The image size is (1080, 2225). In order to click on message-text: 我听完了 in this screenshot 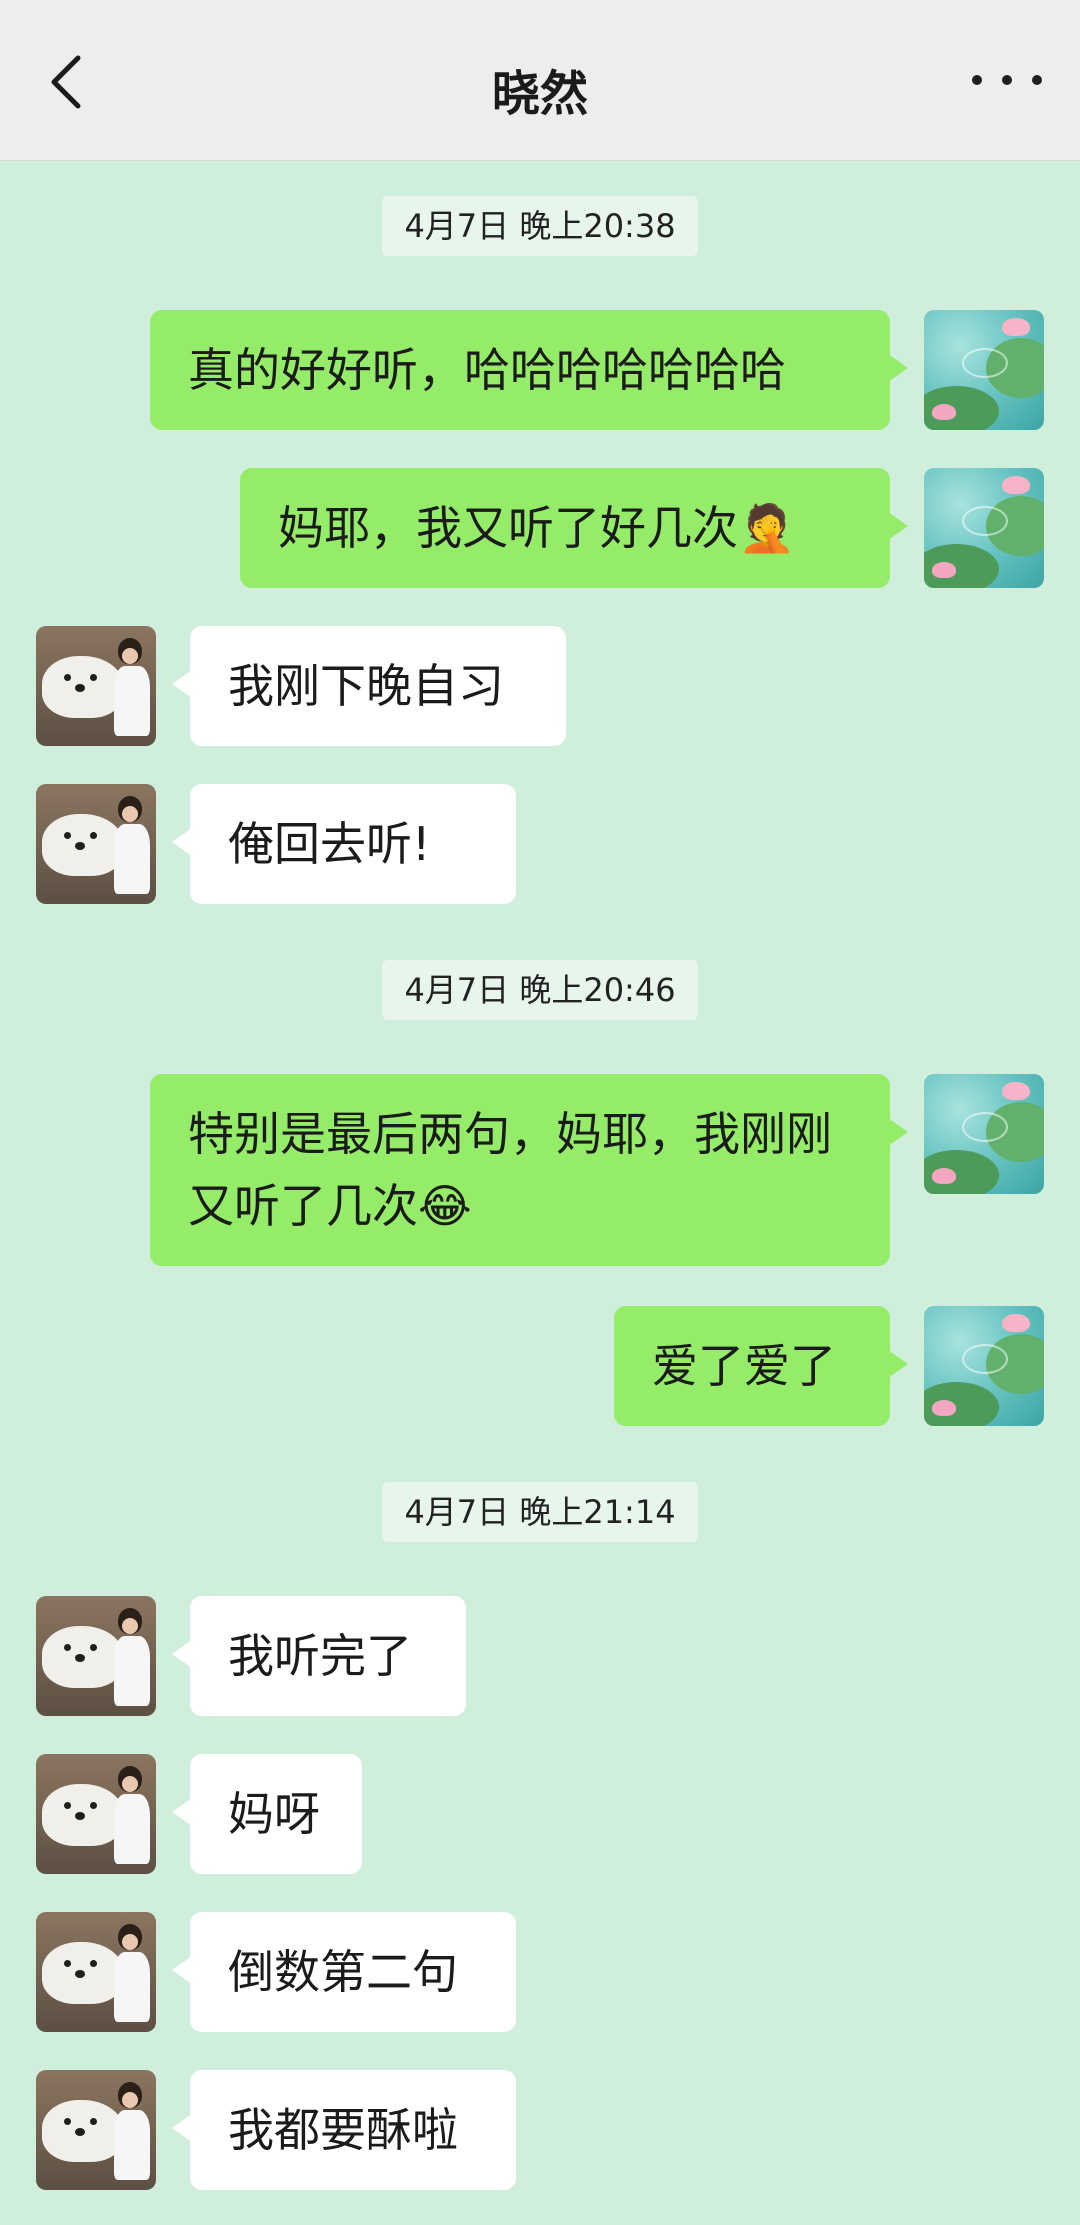, I will do `click(320, 1656)`.